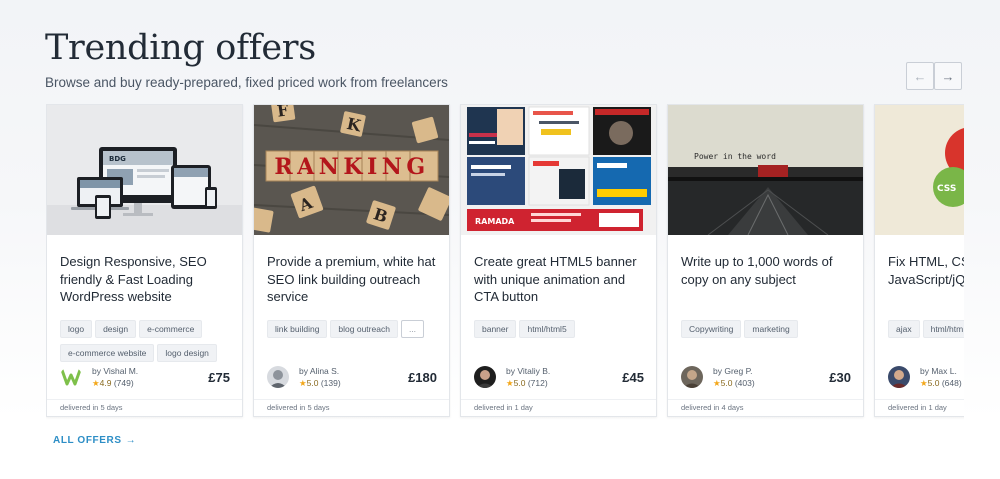  I want to click on offer-thumbnail: Power in the word, so click(765, 170).